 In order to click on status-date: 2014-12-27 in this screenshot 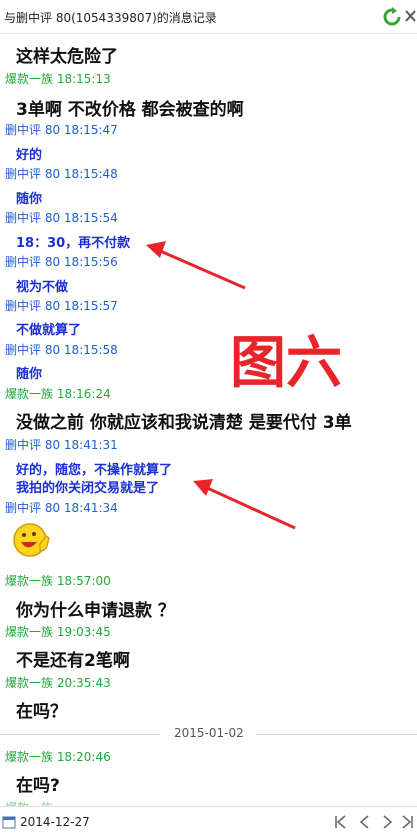, I will do `click(55, 822)`.